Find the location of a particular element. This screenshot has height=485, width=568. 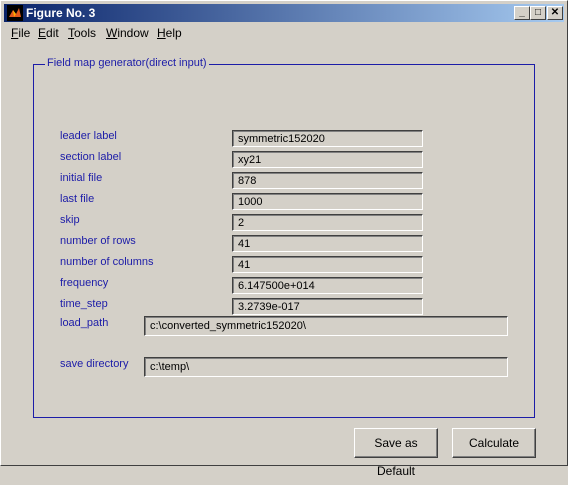

save-as-default-button: Save as Default is located at coordinates (396, 453).